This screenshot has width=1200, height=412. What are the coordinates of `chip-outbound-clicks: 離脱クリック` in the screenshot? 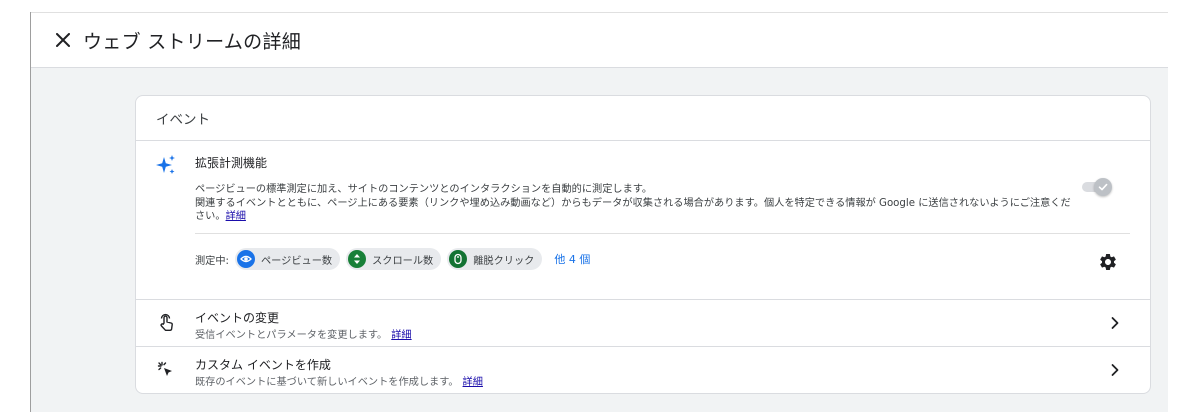 It's located at (495, 259).